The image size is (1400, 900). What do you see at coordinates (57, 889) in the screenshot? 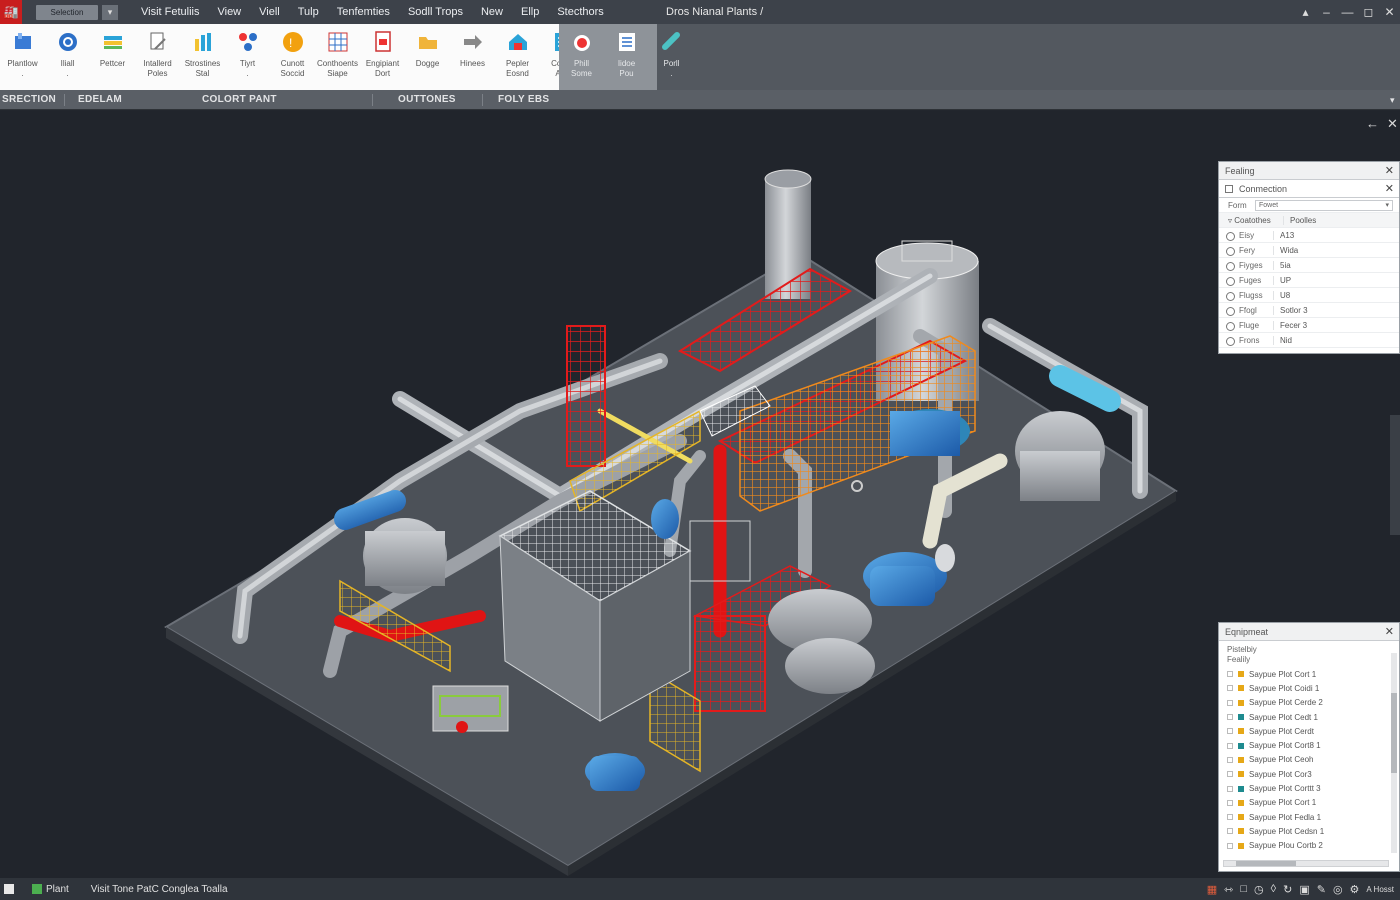
I see `status-mode: Plant` at bounding box center [57, 889].